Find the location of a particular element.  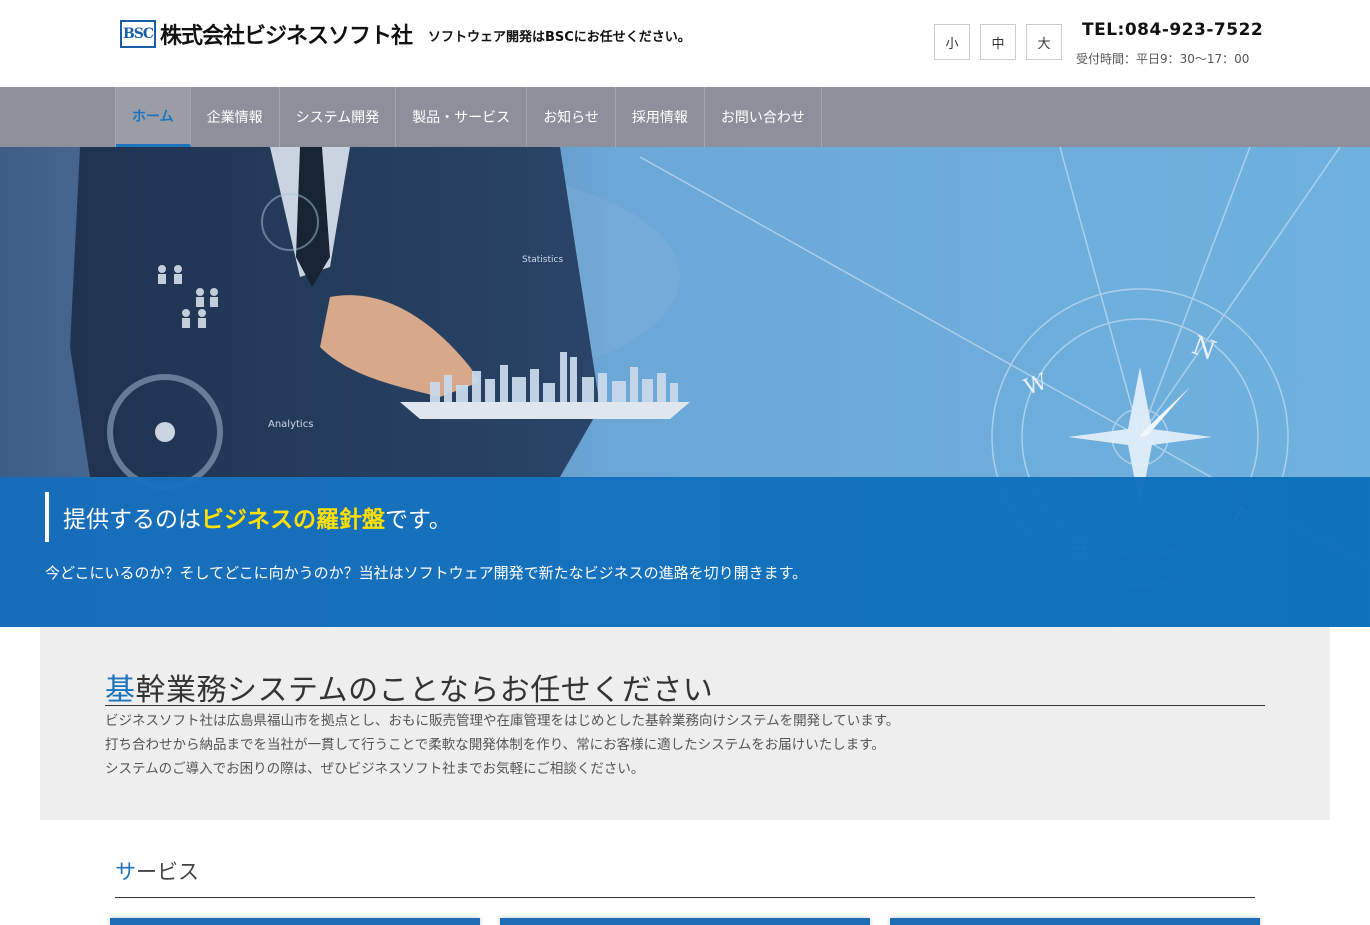

intro-title: 基幹業務システムのことならお任せください is located at coordinates (409, 687).